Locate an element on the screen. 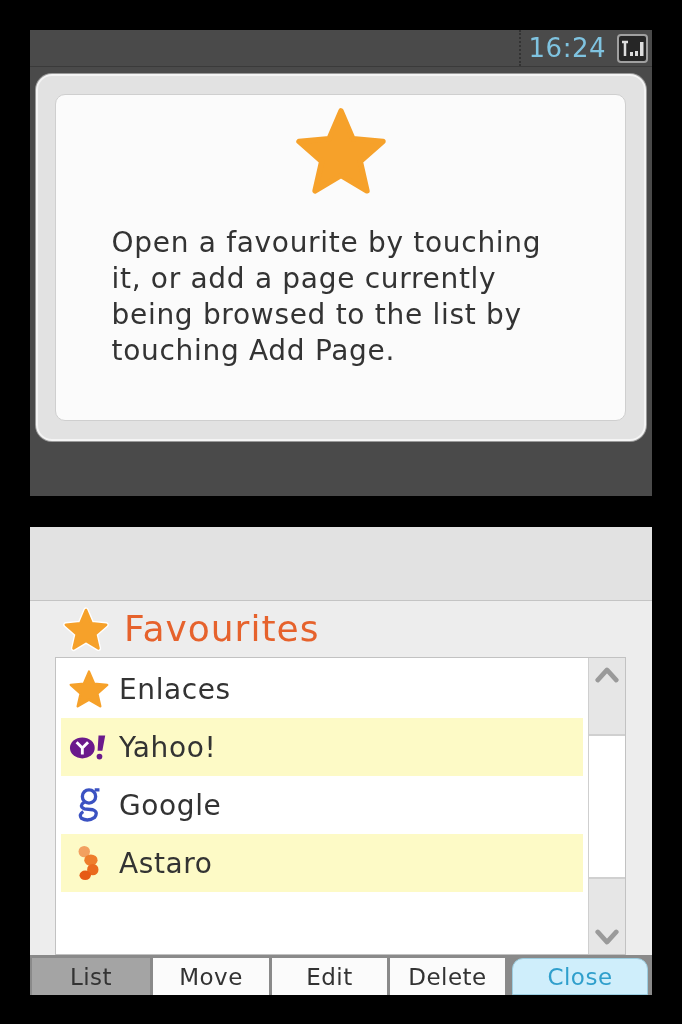 This screenshot has width=682, height=1024. list-item: Enlaces is located at coordinates (322, 689).